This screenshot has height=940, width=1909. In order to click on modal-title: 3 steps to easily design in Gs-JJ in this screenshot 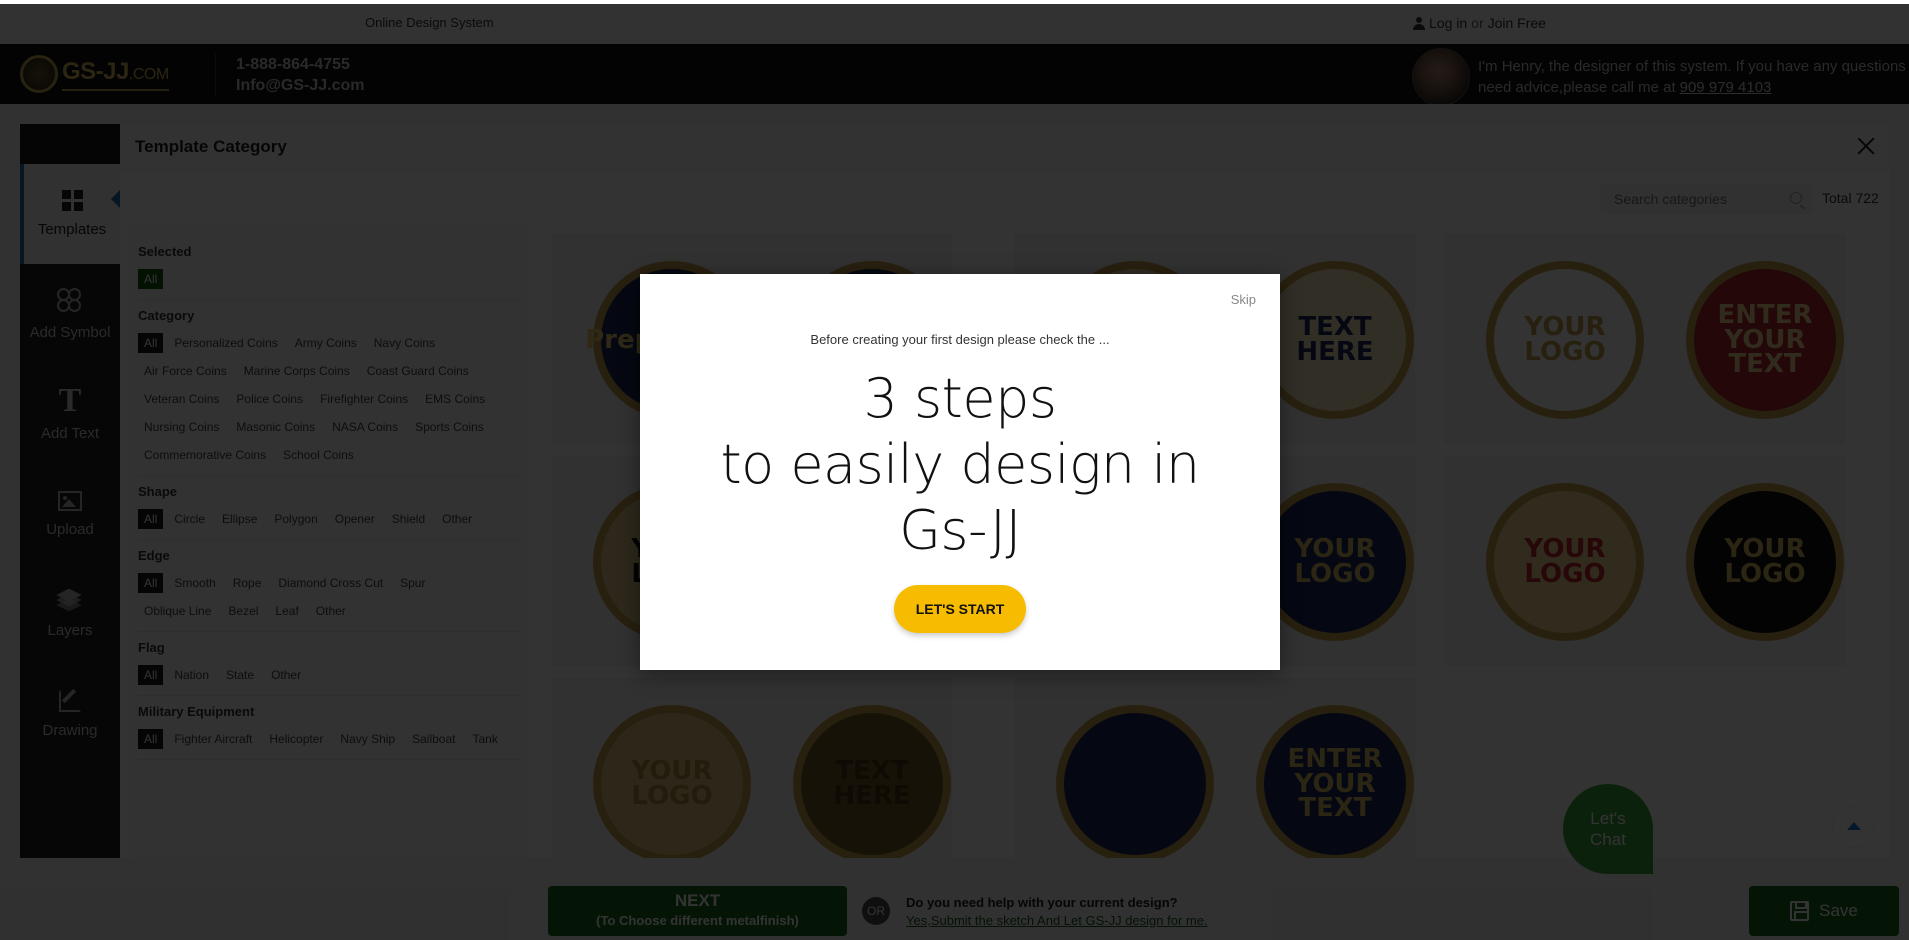, I will do `click(960, 464)`.